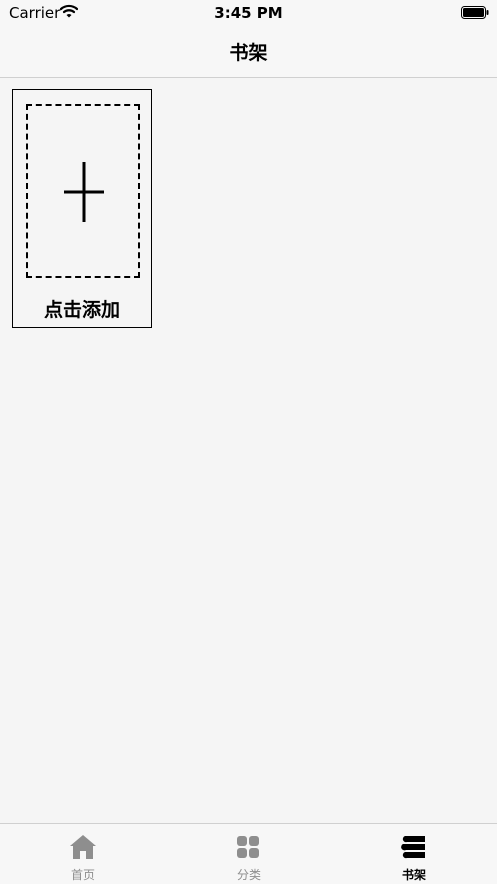  What do you see at coordinates (248, 875) in the screenshot?
I see `tab-category-label: 分类` at bounding box center [248, 875].